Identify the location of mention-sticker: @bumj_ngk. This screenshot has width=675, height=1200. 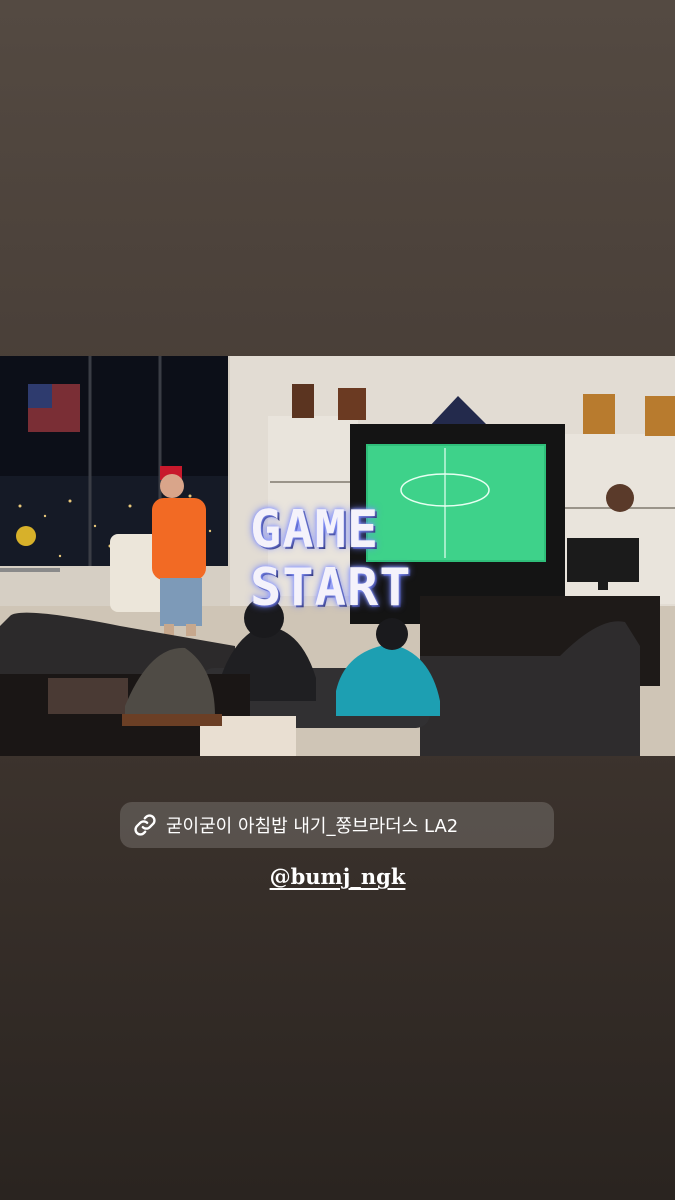
(337, 876).